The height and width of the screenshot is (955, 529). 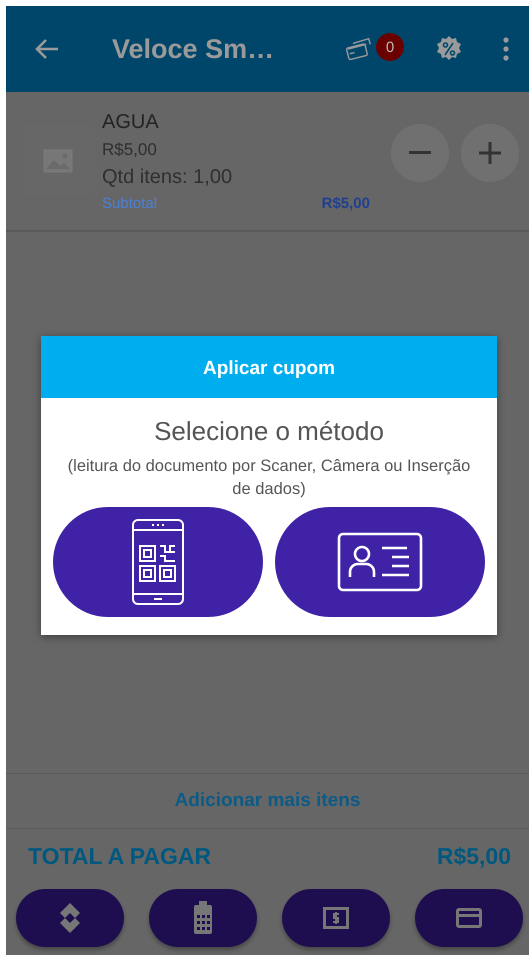 What do you see at coordinates (380, 562) in the screenshot?
I see `id-card-icon` at bounding box center [380, 562].